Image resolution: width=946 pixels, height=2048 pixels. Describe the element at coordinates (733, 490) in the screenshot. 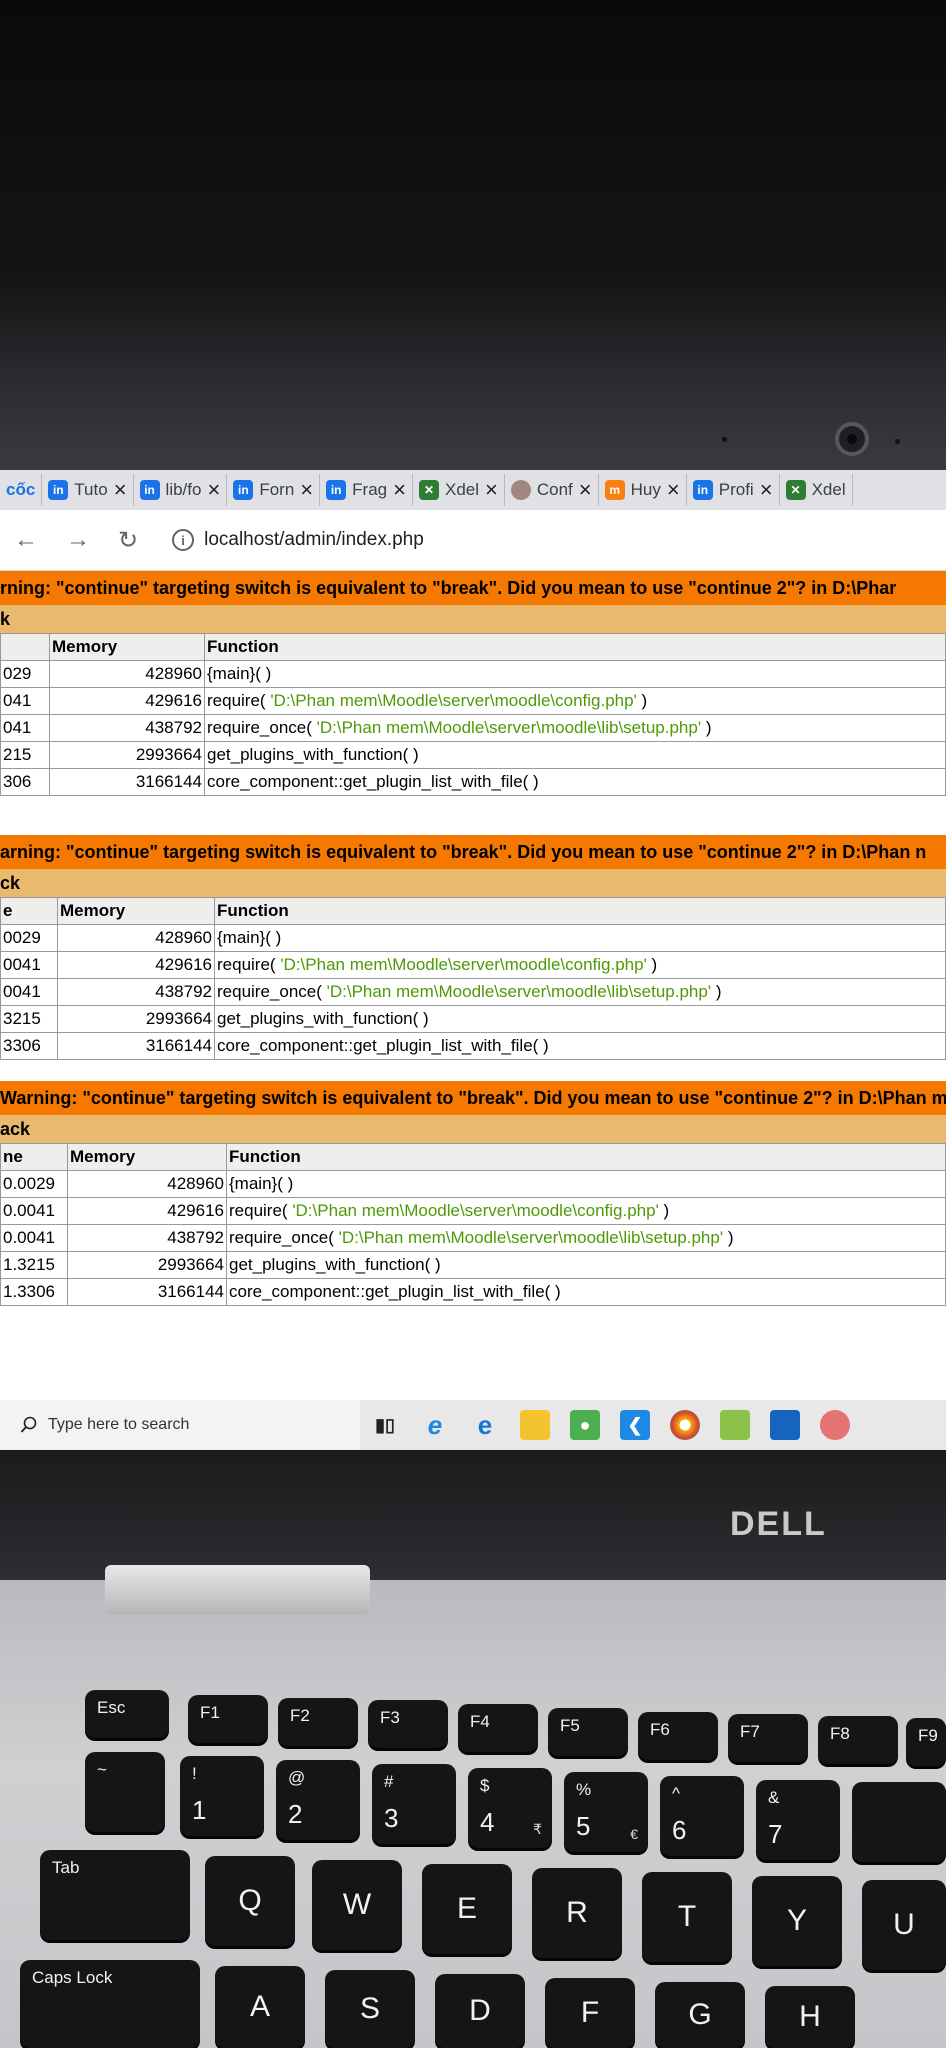

I see `browser-tab: in Profi ×` at that location.